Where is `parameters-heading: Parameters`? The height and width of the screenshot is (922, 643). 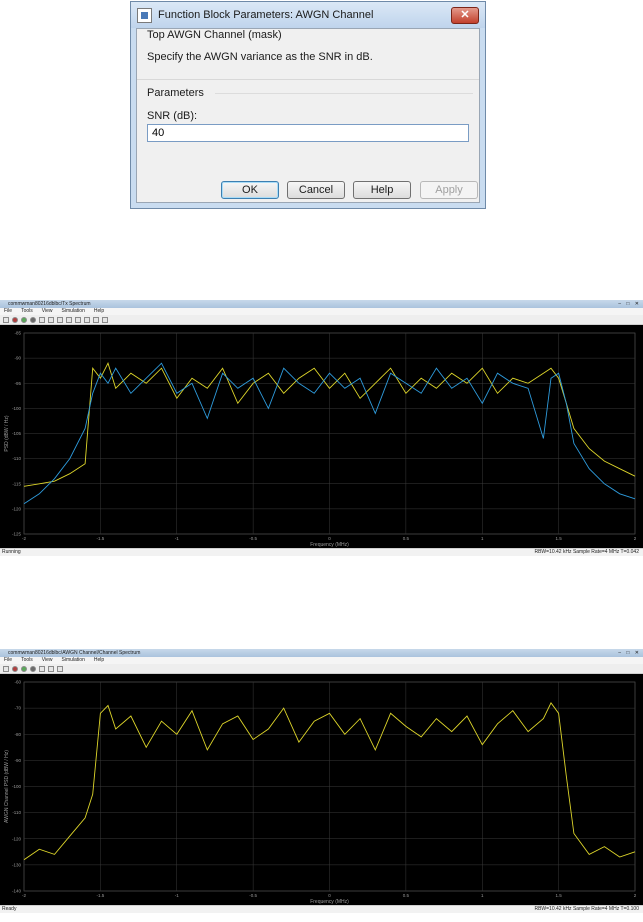
parameters-heading: Parameters is located at coordinates (175, 93).